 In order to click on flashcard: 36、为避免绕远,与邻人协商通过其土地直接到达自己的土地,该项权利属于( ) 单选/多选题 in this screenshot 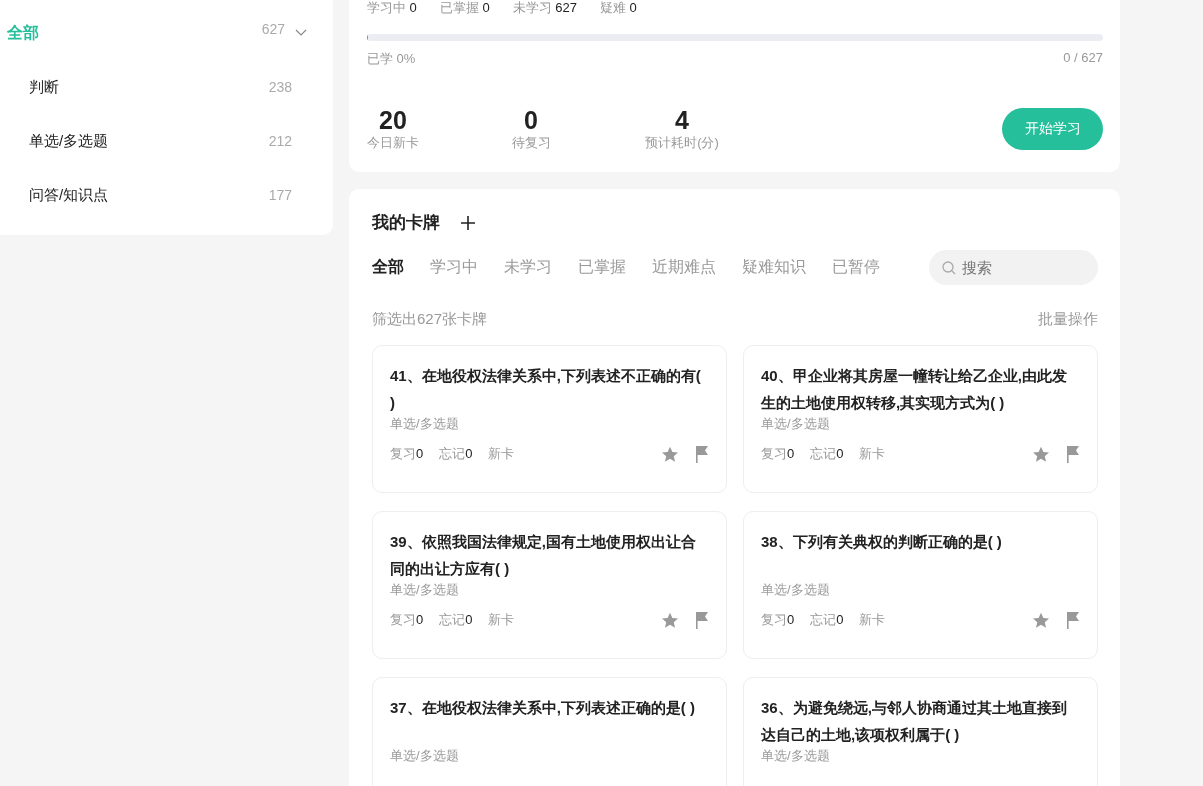, I will do `click(920, 731)`.